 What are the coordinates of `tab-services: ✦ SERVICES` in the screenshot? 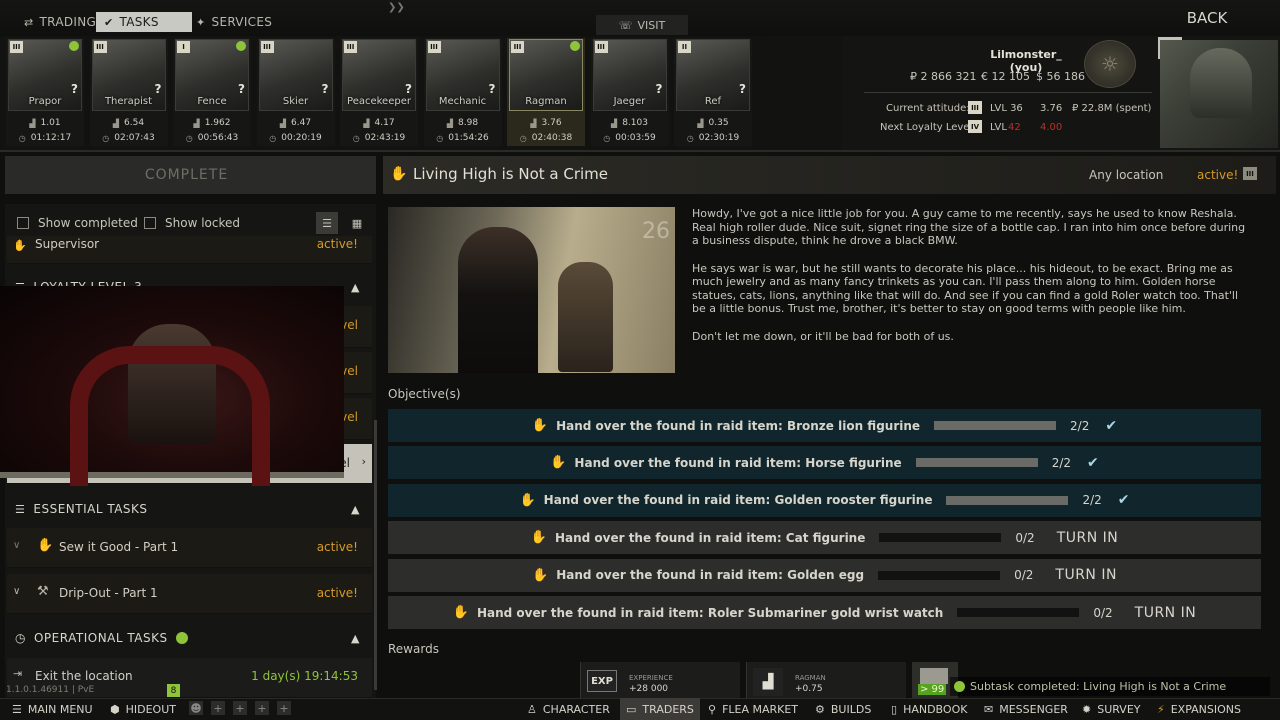 It's located at (234, 22).